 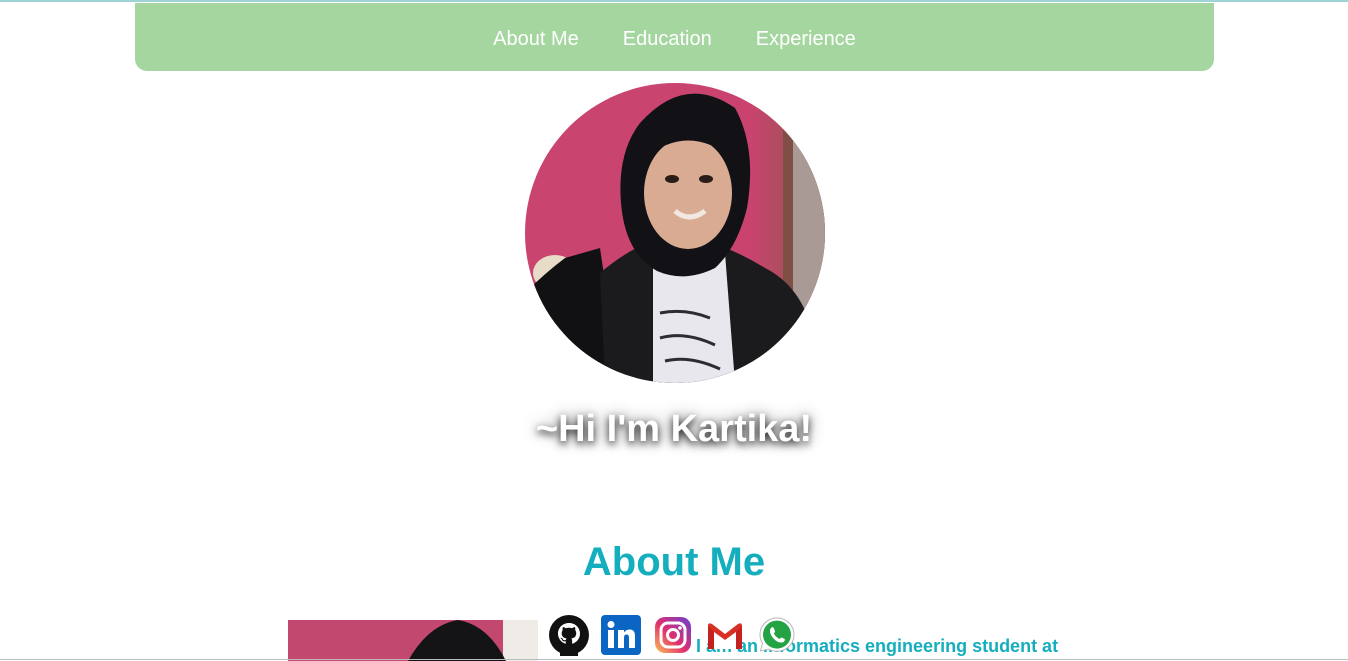 I want to click on github-icon, so click(x=569, y=635).